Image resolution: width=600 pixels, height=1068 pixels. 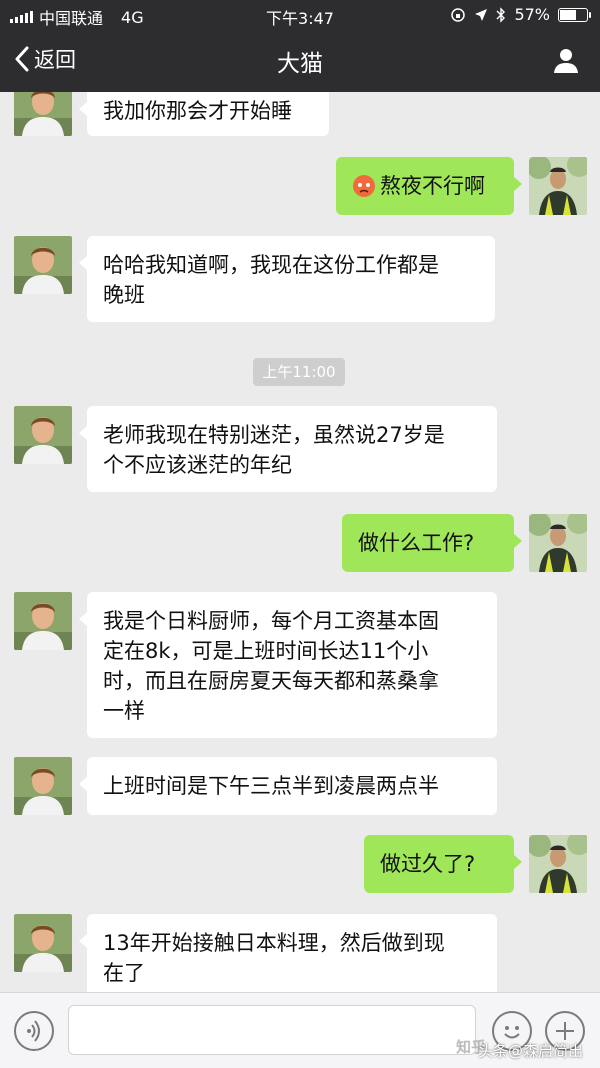 What do you see at coordinates (300, 64) in the screenshot?
I see `chat-title: 大猫` at bounding box center [300, 64].